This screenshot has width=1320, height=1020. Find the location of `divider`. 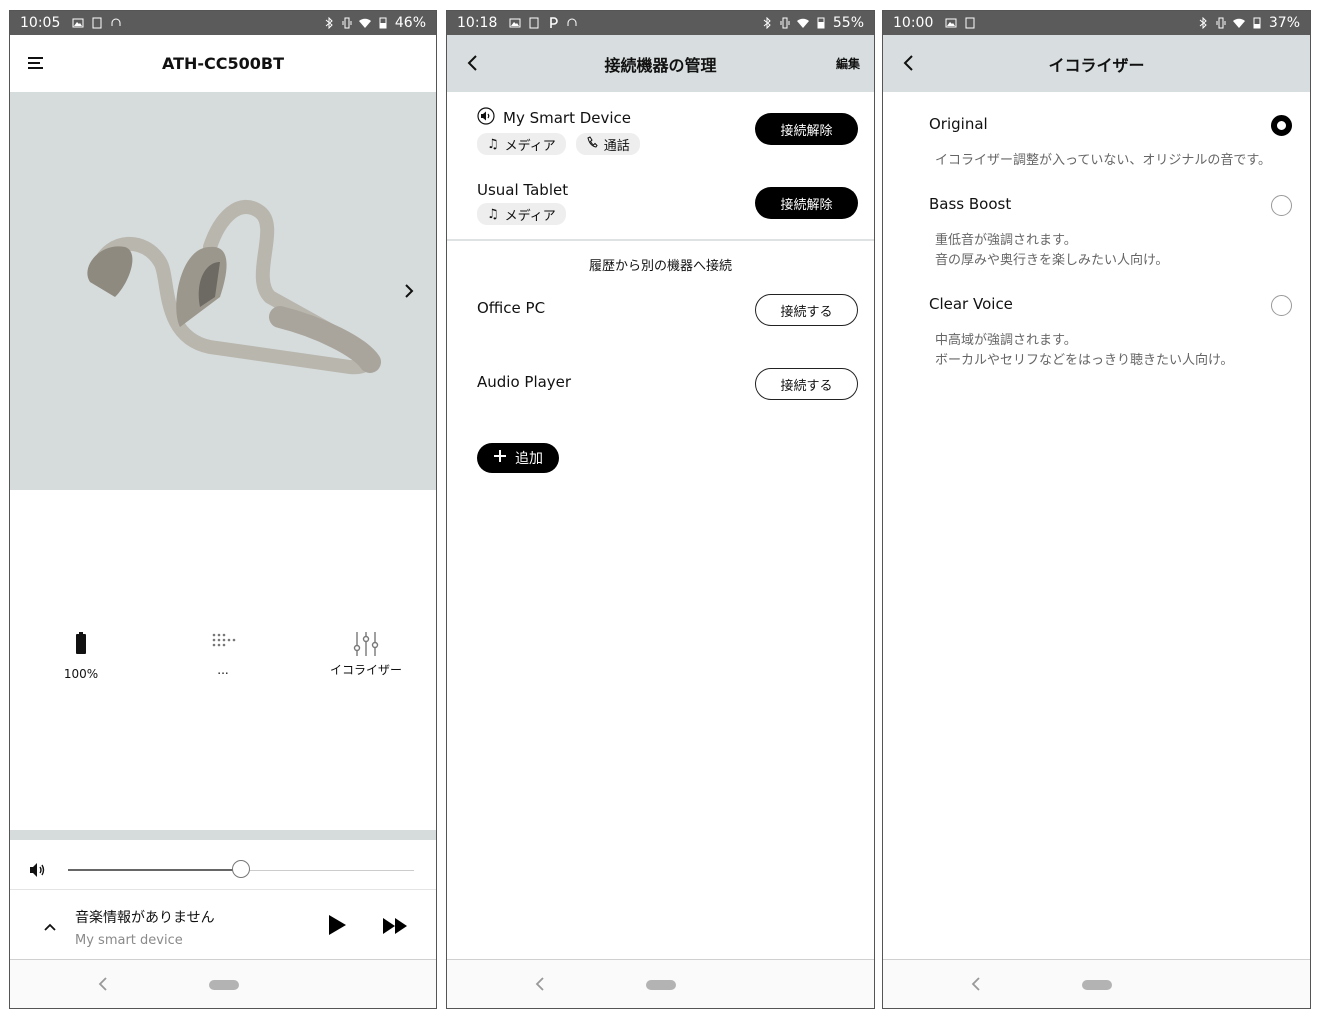

divider is located at coordinates (660, 240).